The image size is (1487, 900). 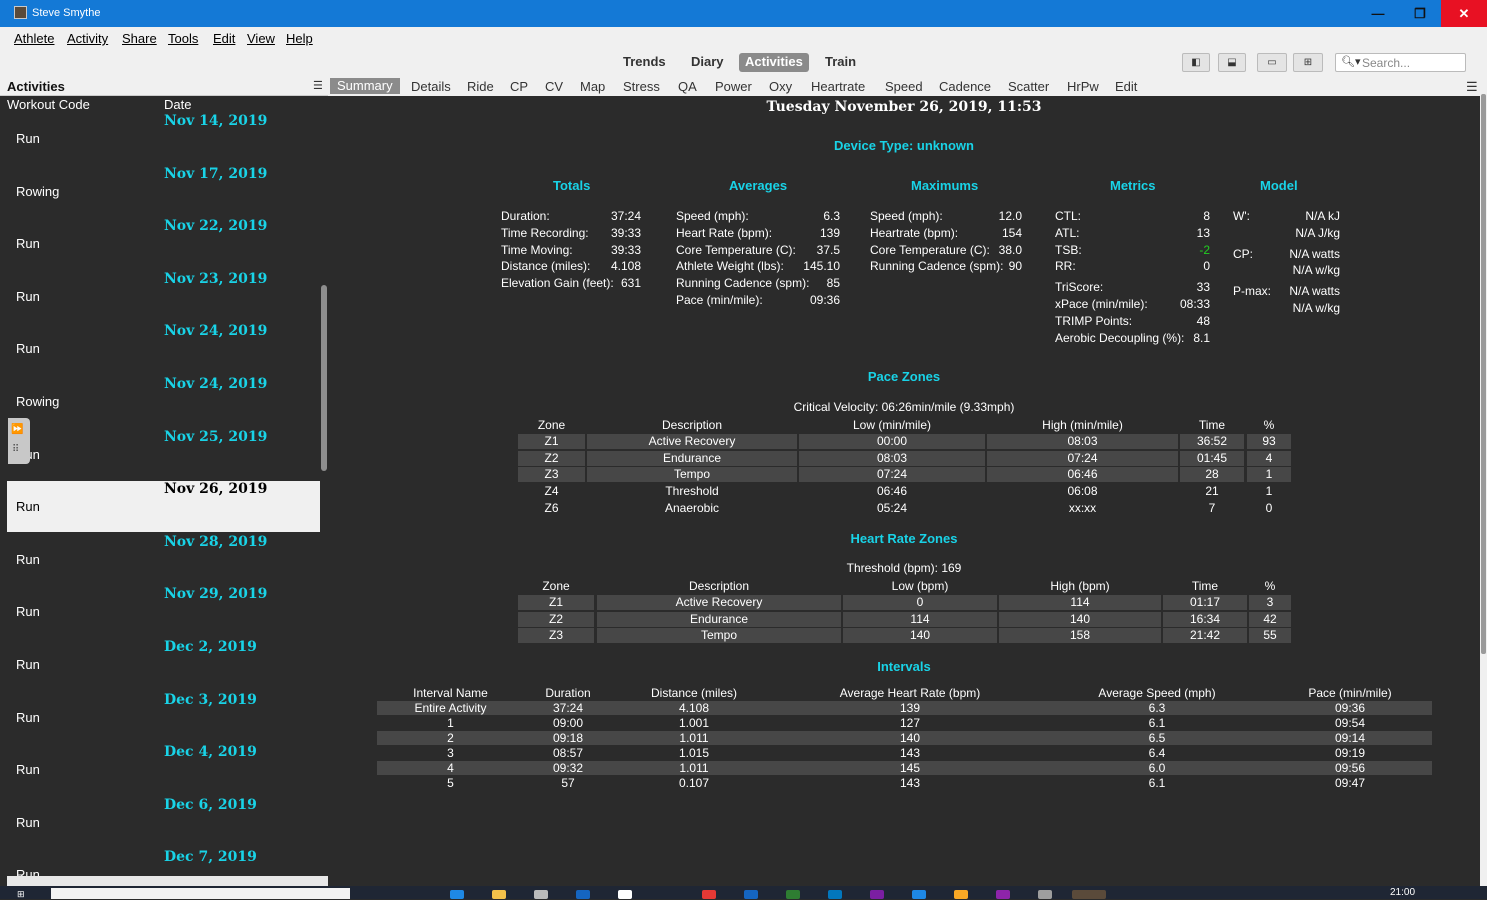 I want to click on minimize-icon: —, so click(x=1378, y=13).